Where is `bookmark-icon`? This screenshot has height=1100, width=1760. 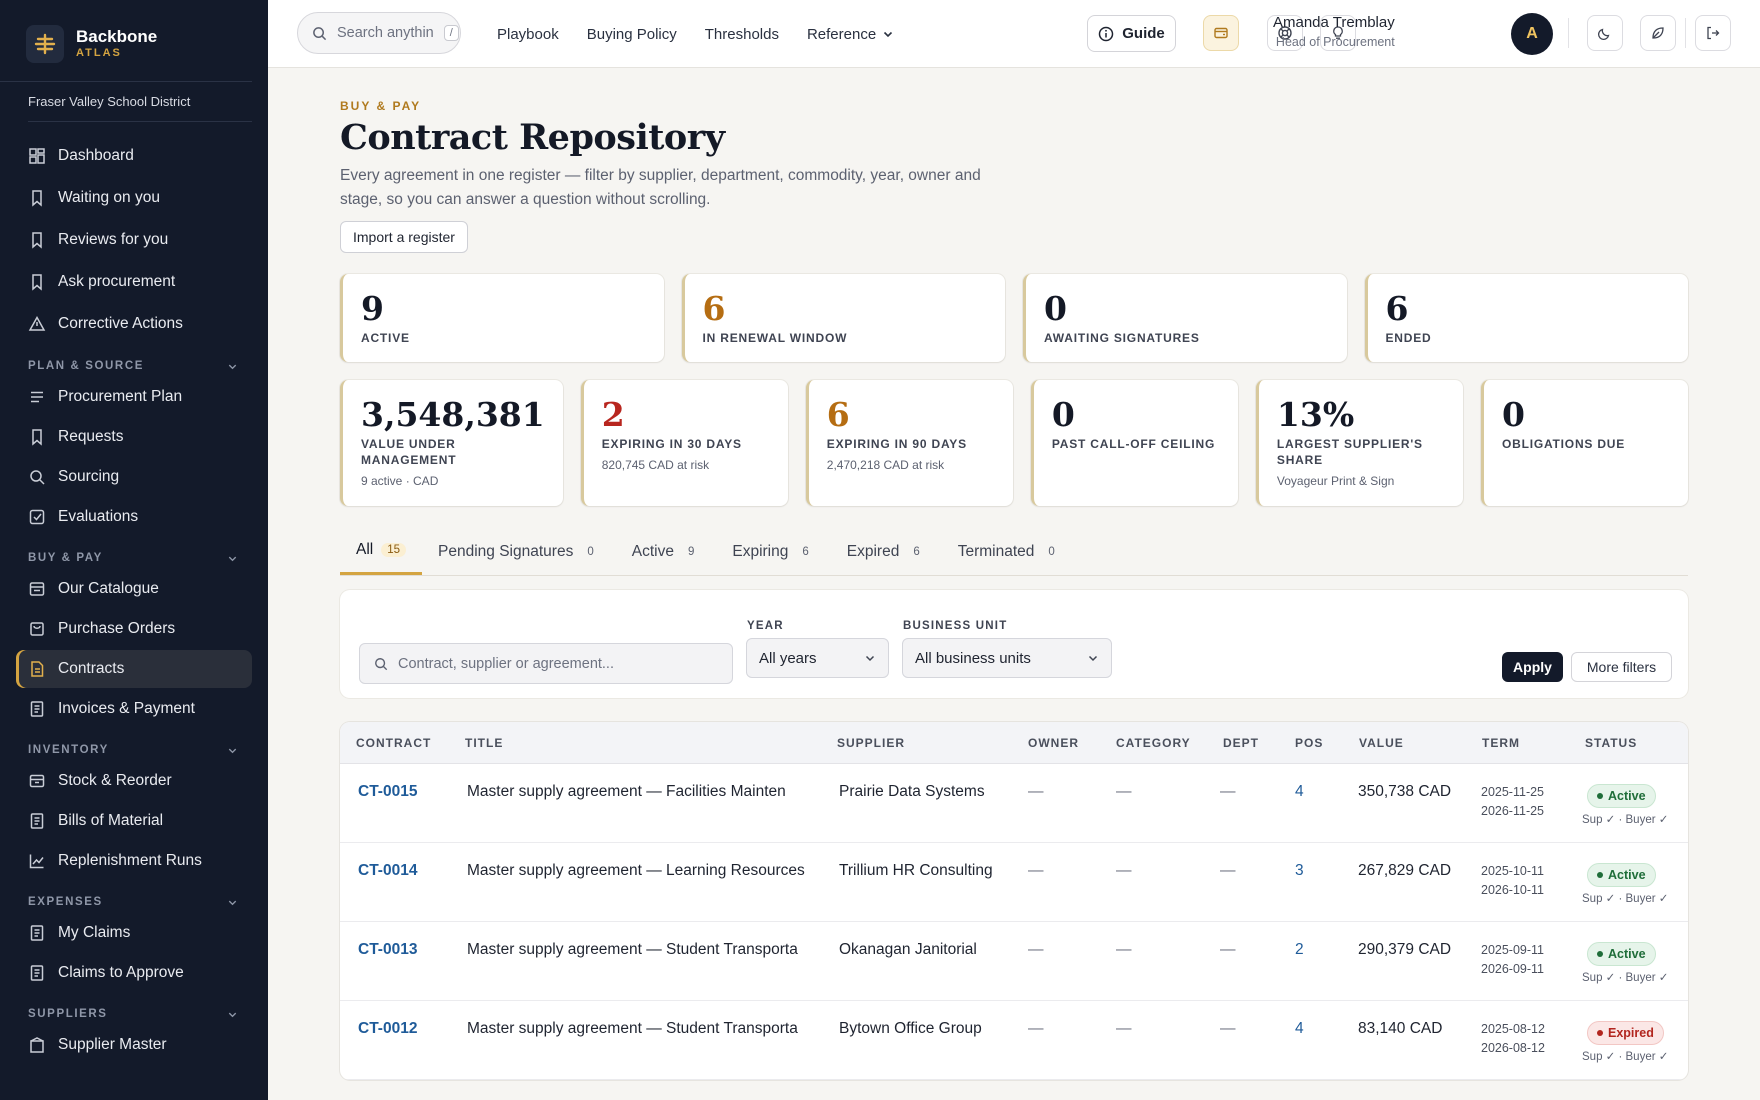
bookmark-icon is located at coordinates (37, 437).